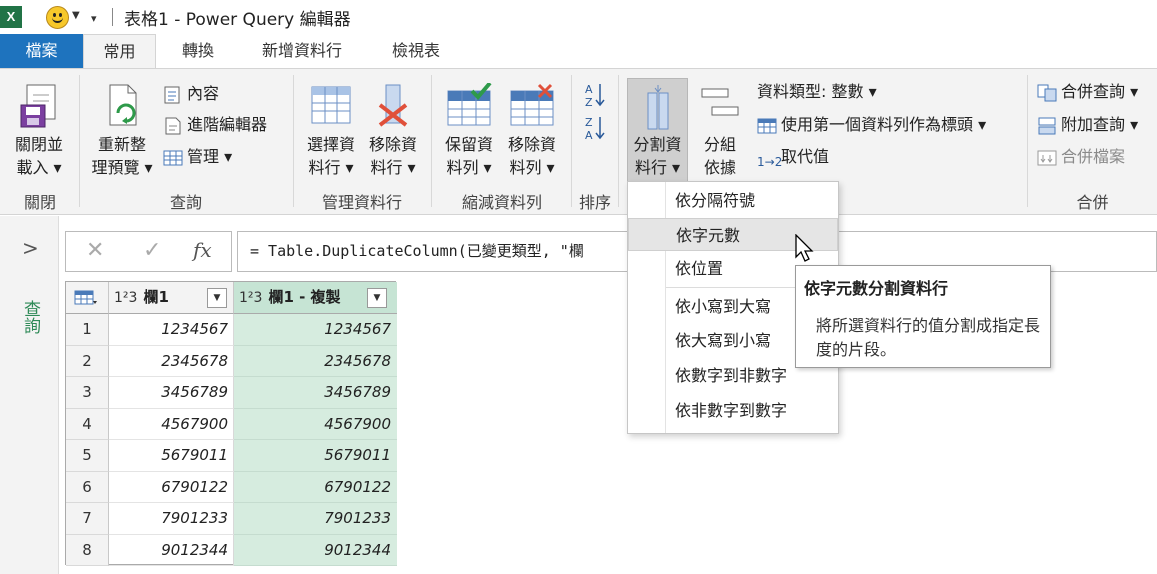  Describe the element at coordinates (331, 105) in the screenshot. I see `choose-columns-icon` at that location.